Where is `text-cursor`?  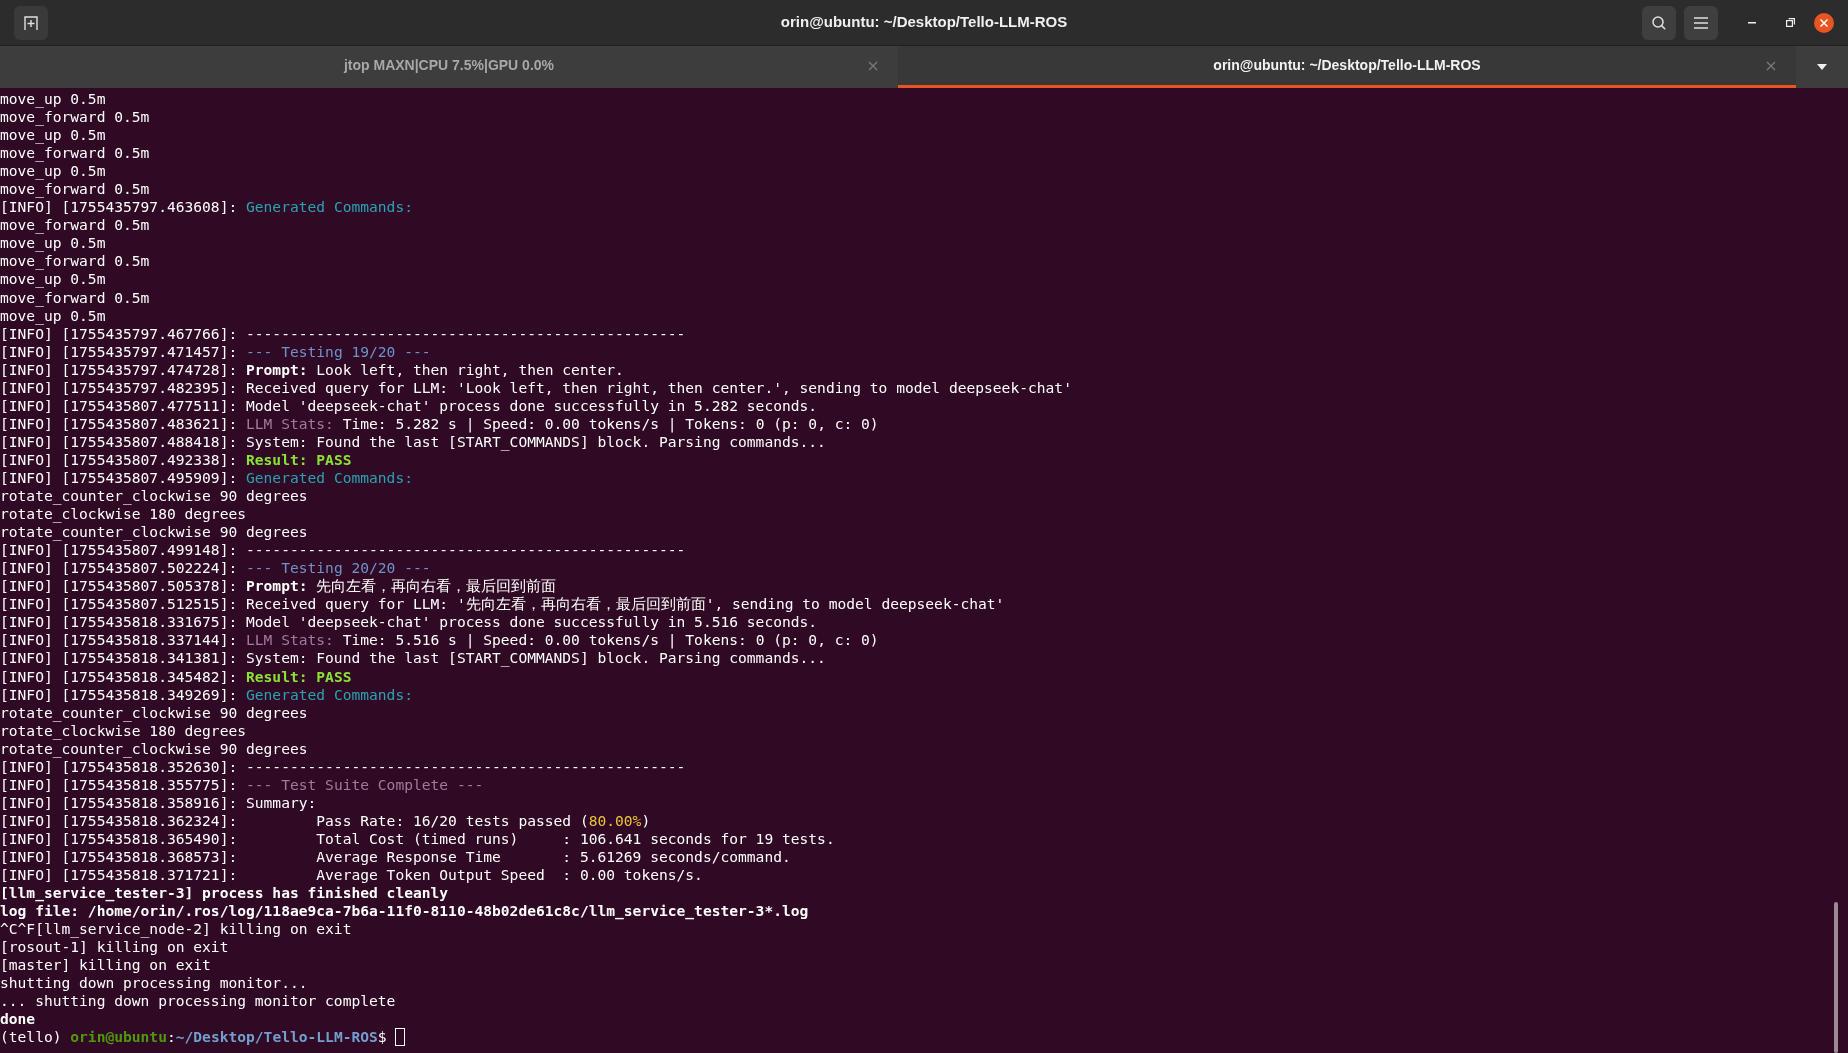
text-cursor is located at coordinates (400, 1037).